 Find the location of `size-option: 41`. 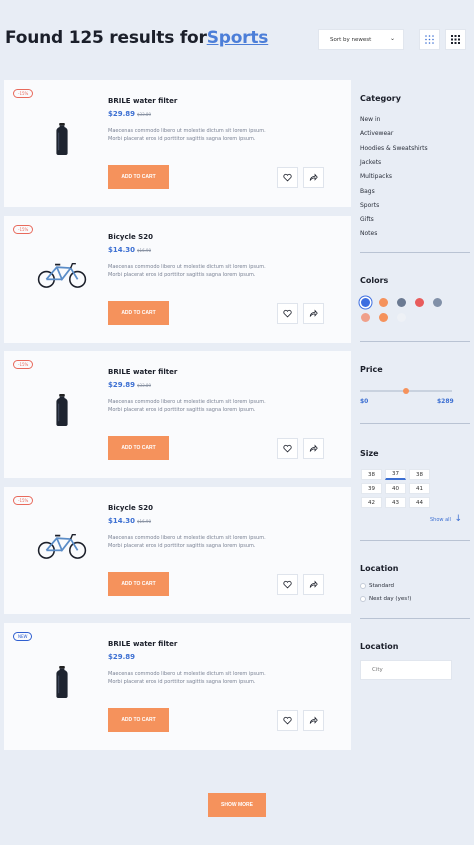

size-option: 41 is located at coordinates (419, 488).